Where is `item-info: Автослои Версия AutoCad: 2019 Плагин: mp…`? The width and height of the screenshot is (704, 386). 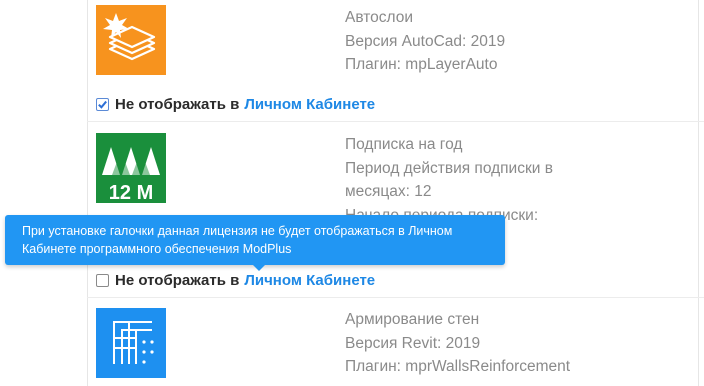
item-info: Автослои Версия AutoCad: 2019 Плагин: mp… is located at coordinates (465, 41).